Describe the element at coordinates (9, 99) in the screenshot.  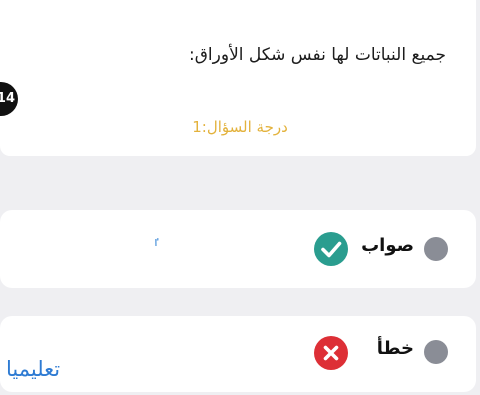
I see `question-number-badge: 14` at that location.